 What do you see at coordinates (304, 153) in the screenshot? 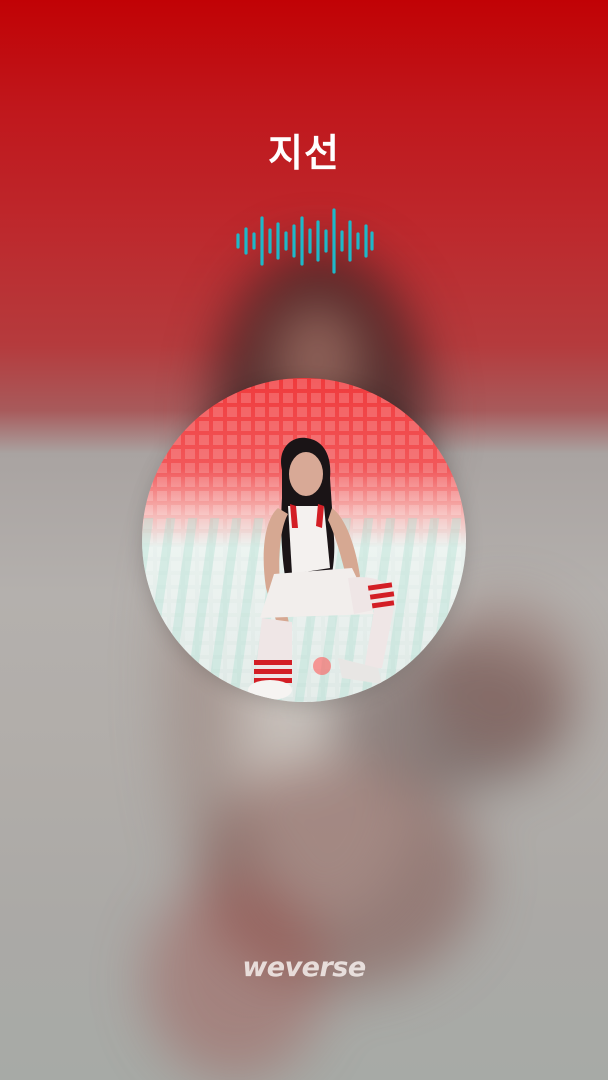
I see `artist-name: 지선` at bounding box center [304, 153].